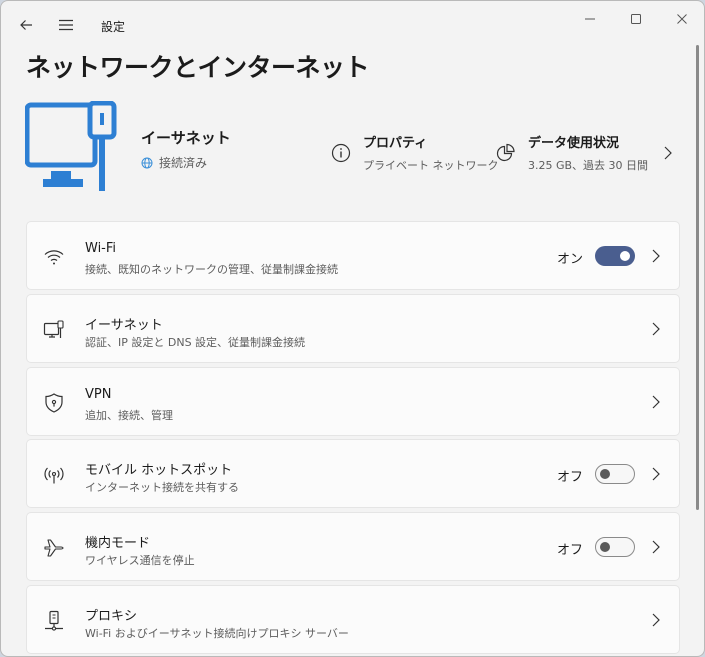 This screenshot has height=657, width=705. I want to click on close-icon, so click(682, 19).